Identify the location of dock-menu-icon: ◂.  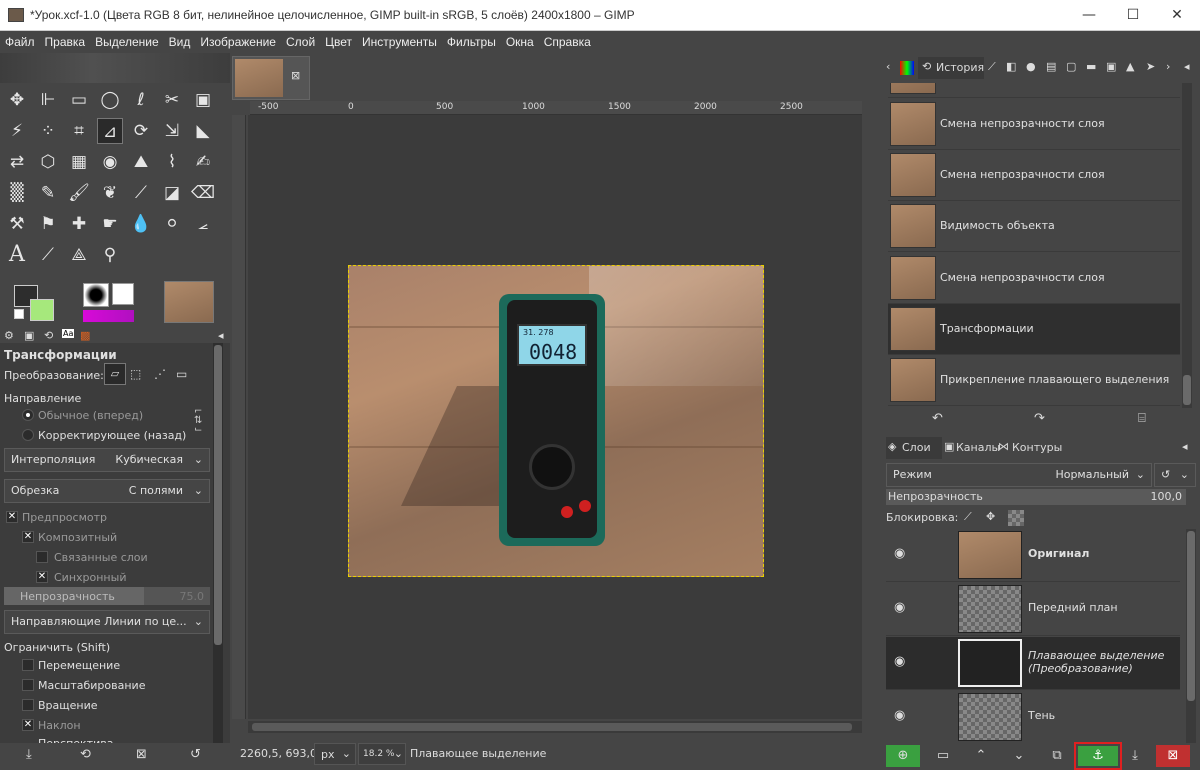
(1187, 66).